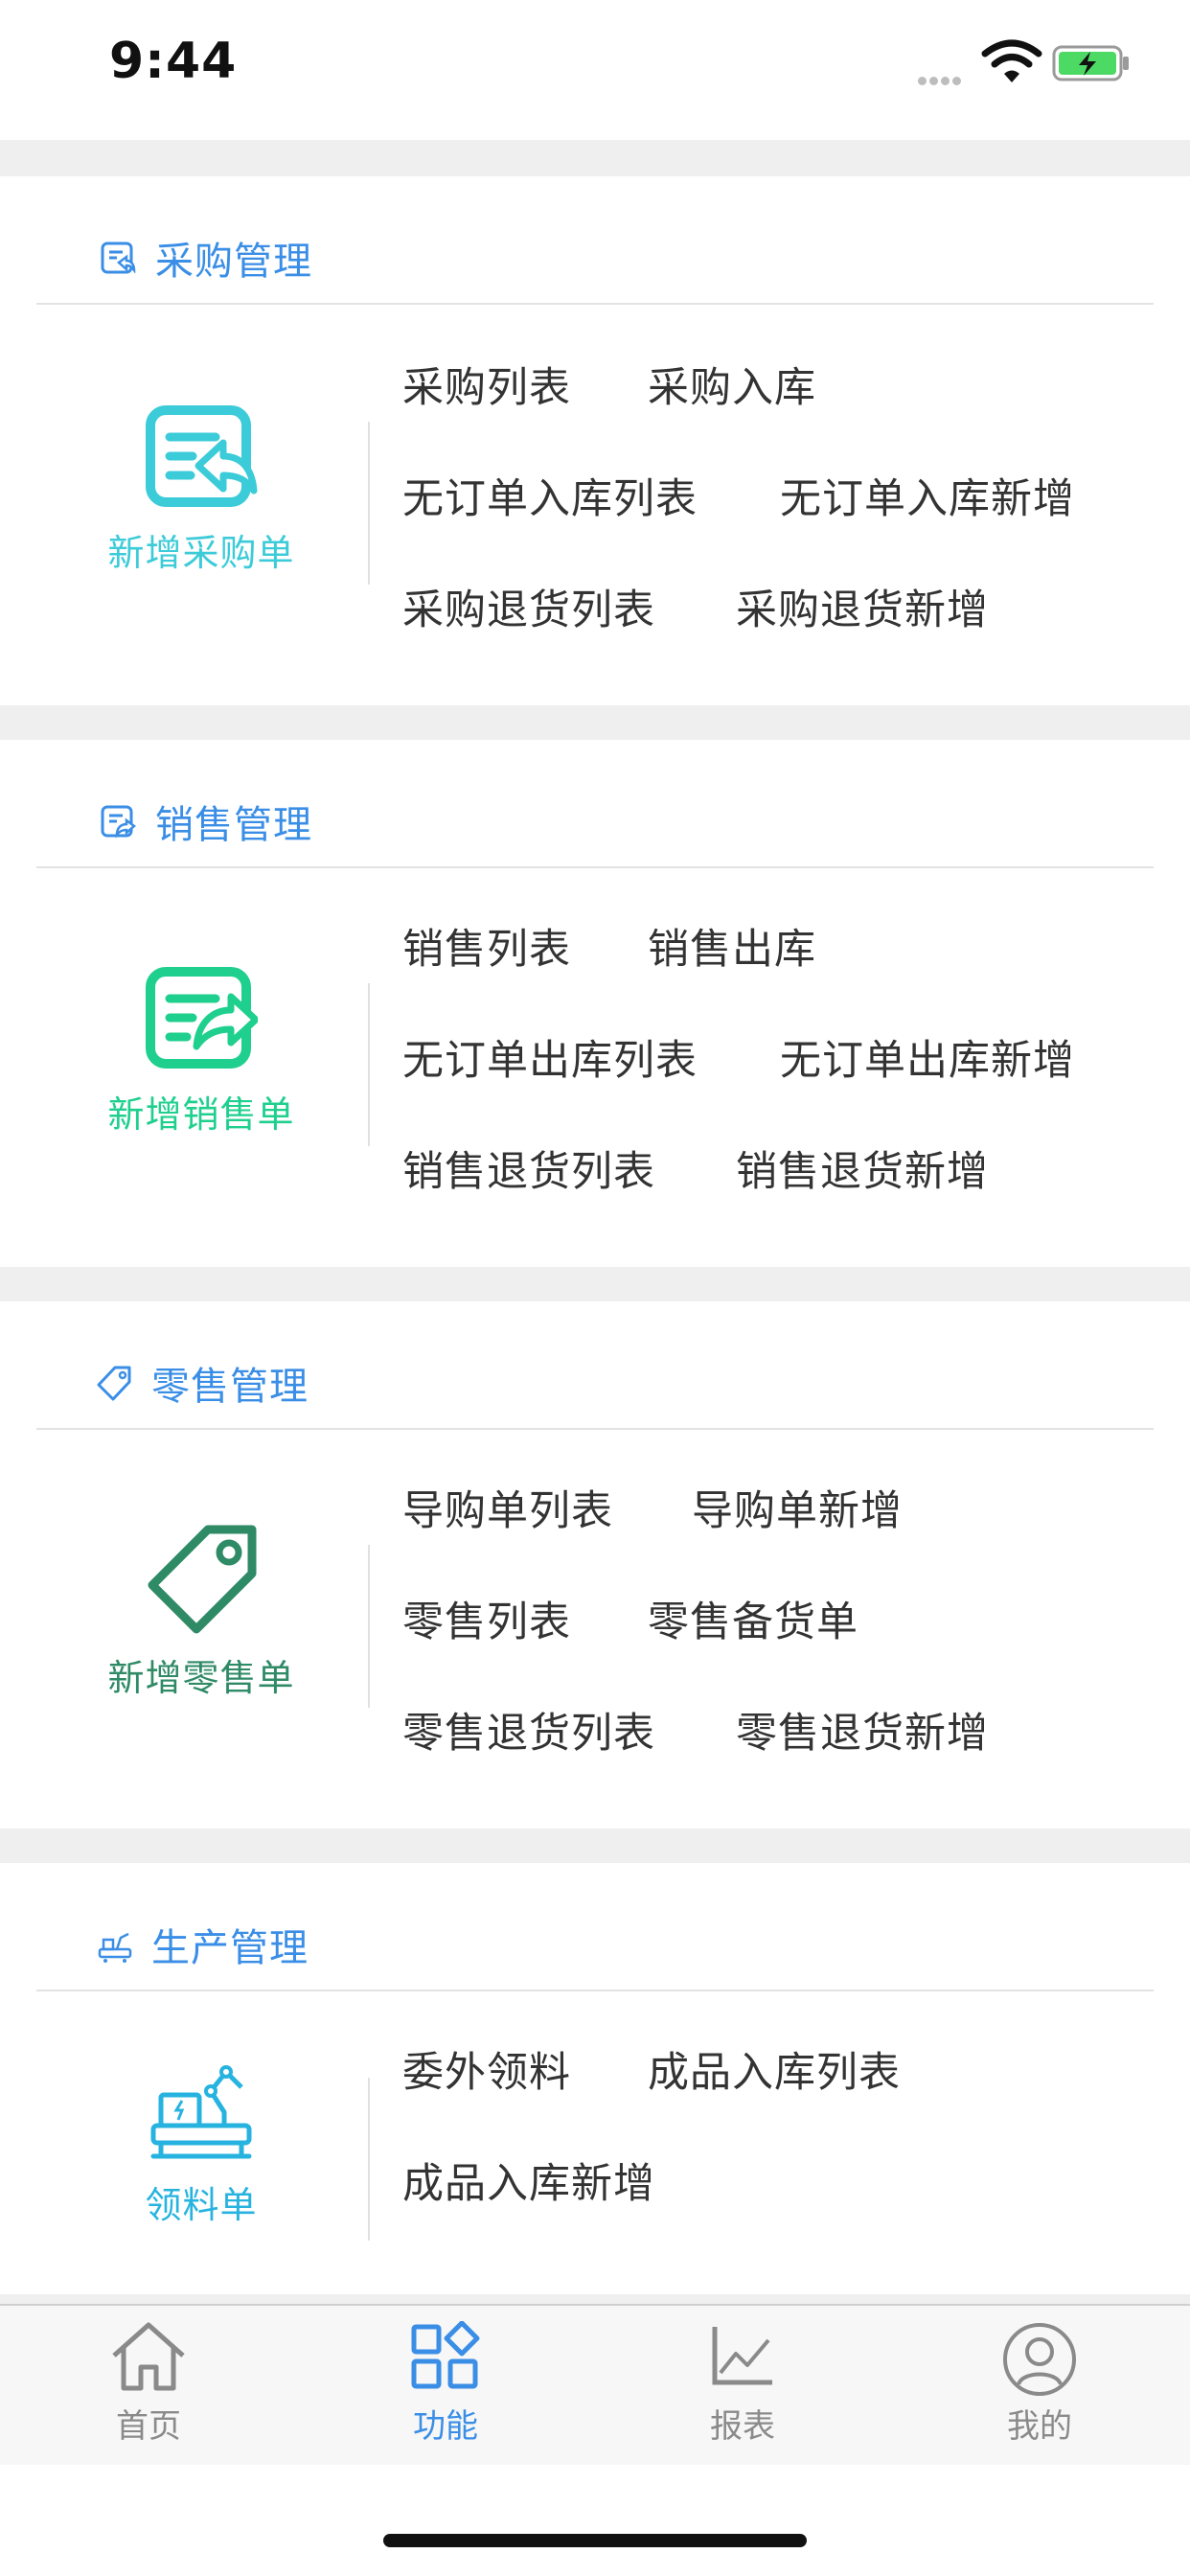 The width and height of the screenshot is (1190, 2576). Describe the element at coordinates (445, 2426) in the screenshot. I see `tab-label: 功能` at that location.